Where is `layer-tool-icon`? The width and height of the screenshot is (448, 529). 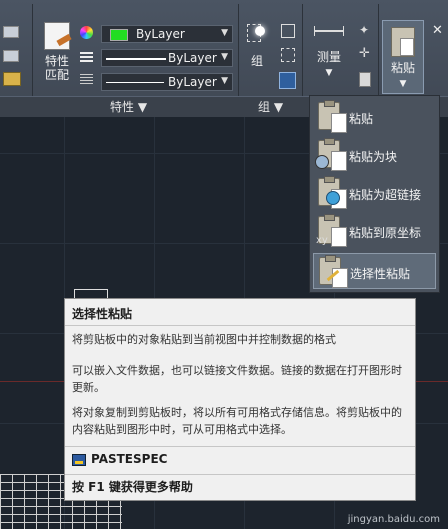
layer-tool-icon is located at coordinates (11, 32).